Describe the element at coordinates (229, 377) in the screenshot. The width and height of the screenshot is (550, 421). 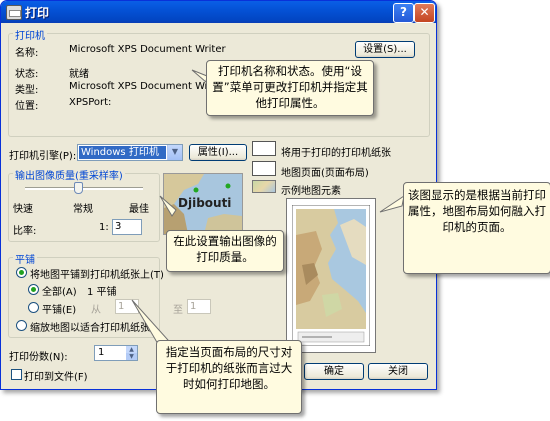
I see `tiling-callout: 指定当页面布局的尺寸对于打印机的纸张而言过大时如何打印地图。` at that location.